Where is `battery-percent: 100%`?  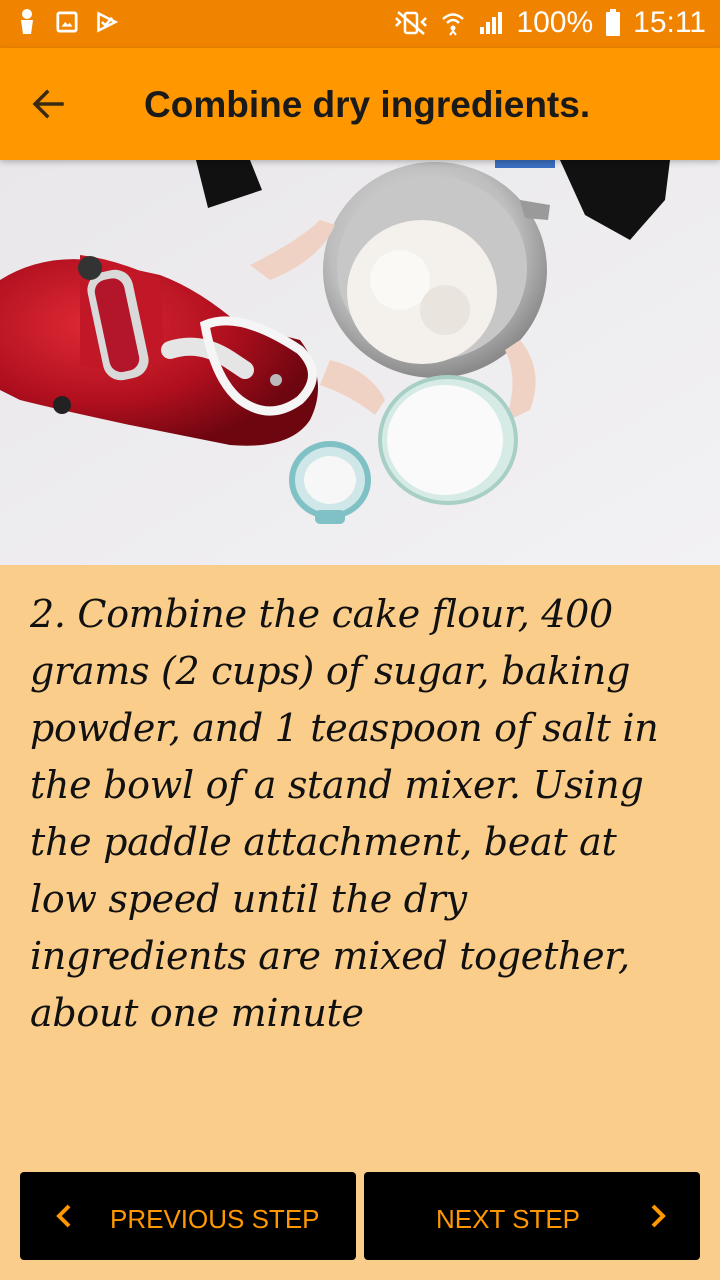
battery-percent: 100% is located at coordinates (555, 22).